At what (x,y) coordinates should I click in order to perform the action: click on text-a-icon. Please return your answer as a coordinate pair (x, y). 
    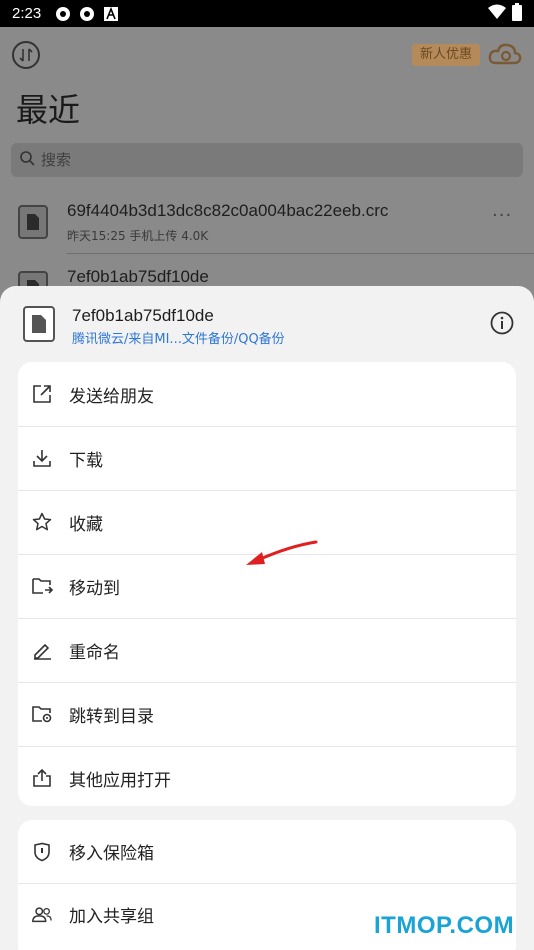
    Looking at the image, I should click on (111, 14).